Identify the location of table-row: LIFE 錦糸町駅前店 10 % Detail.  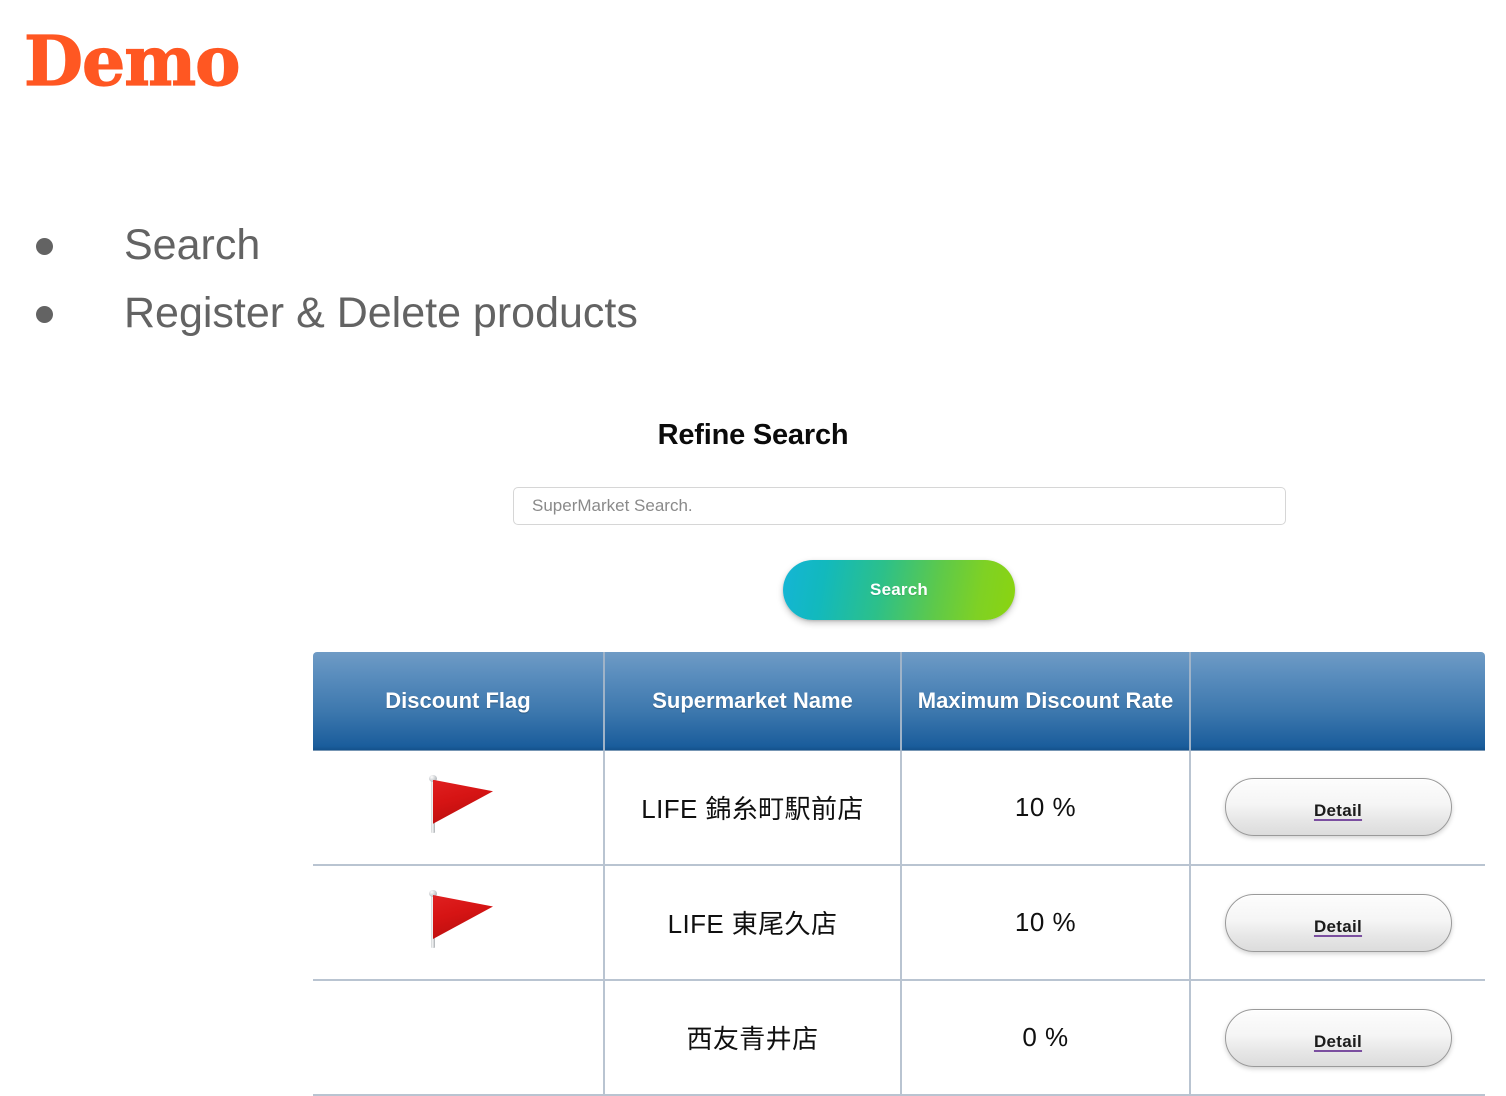
(899, 808).